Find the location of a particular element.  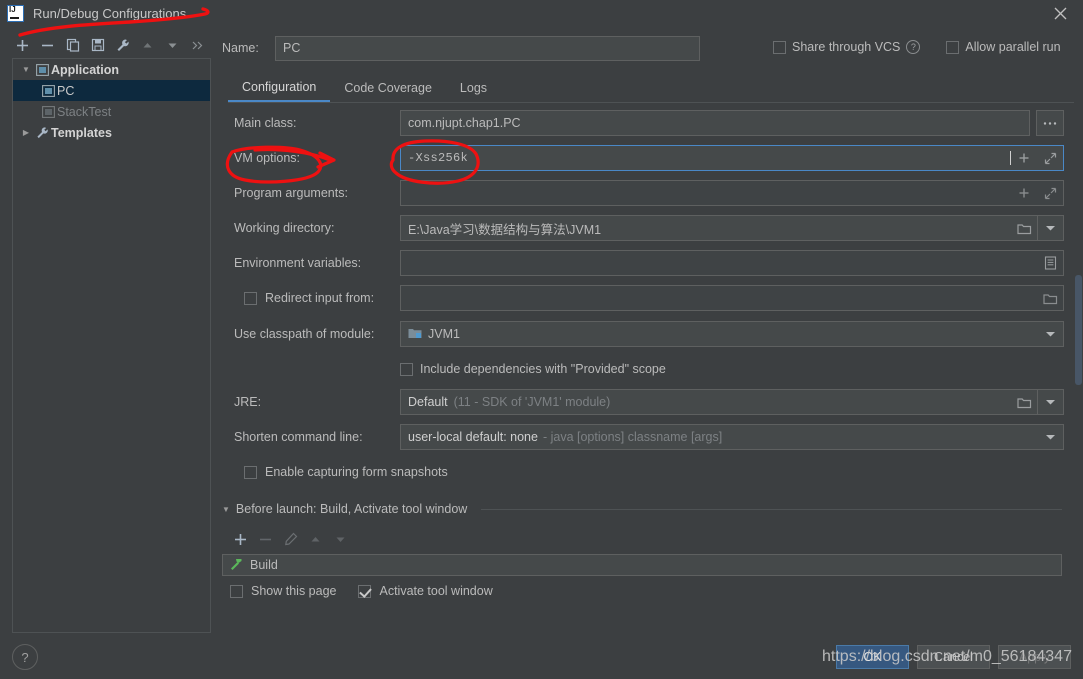

jre-combobox: Default (11 - SDK of 'JVM1' module) is located at coordinates (732, 402).